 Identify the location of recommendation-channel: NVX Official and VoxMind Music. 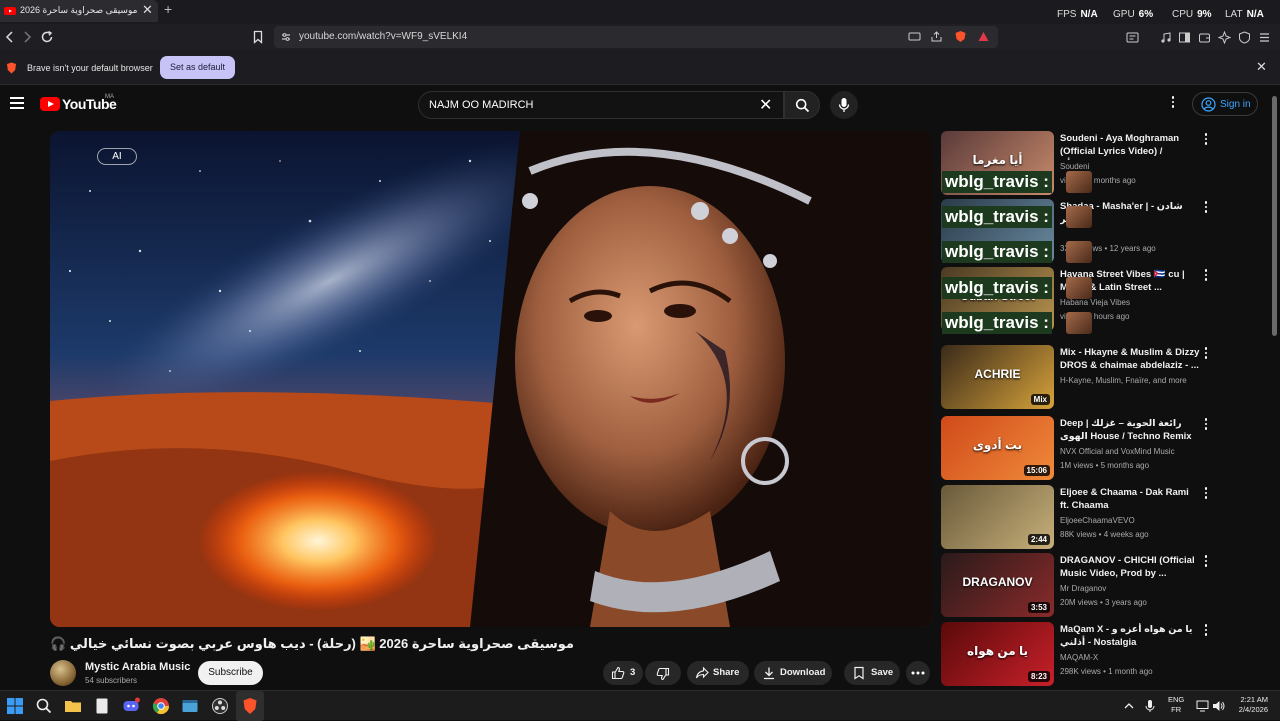
(1135, 451).